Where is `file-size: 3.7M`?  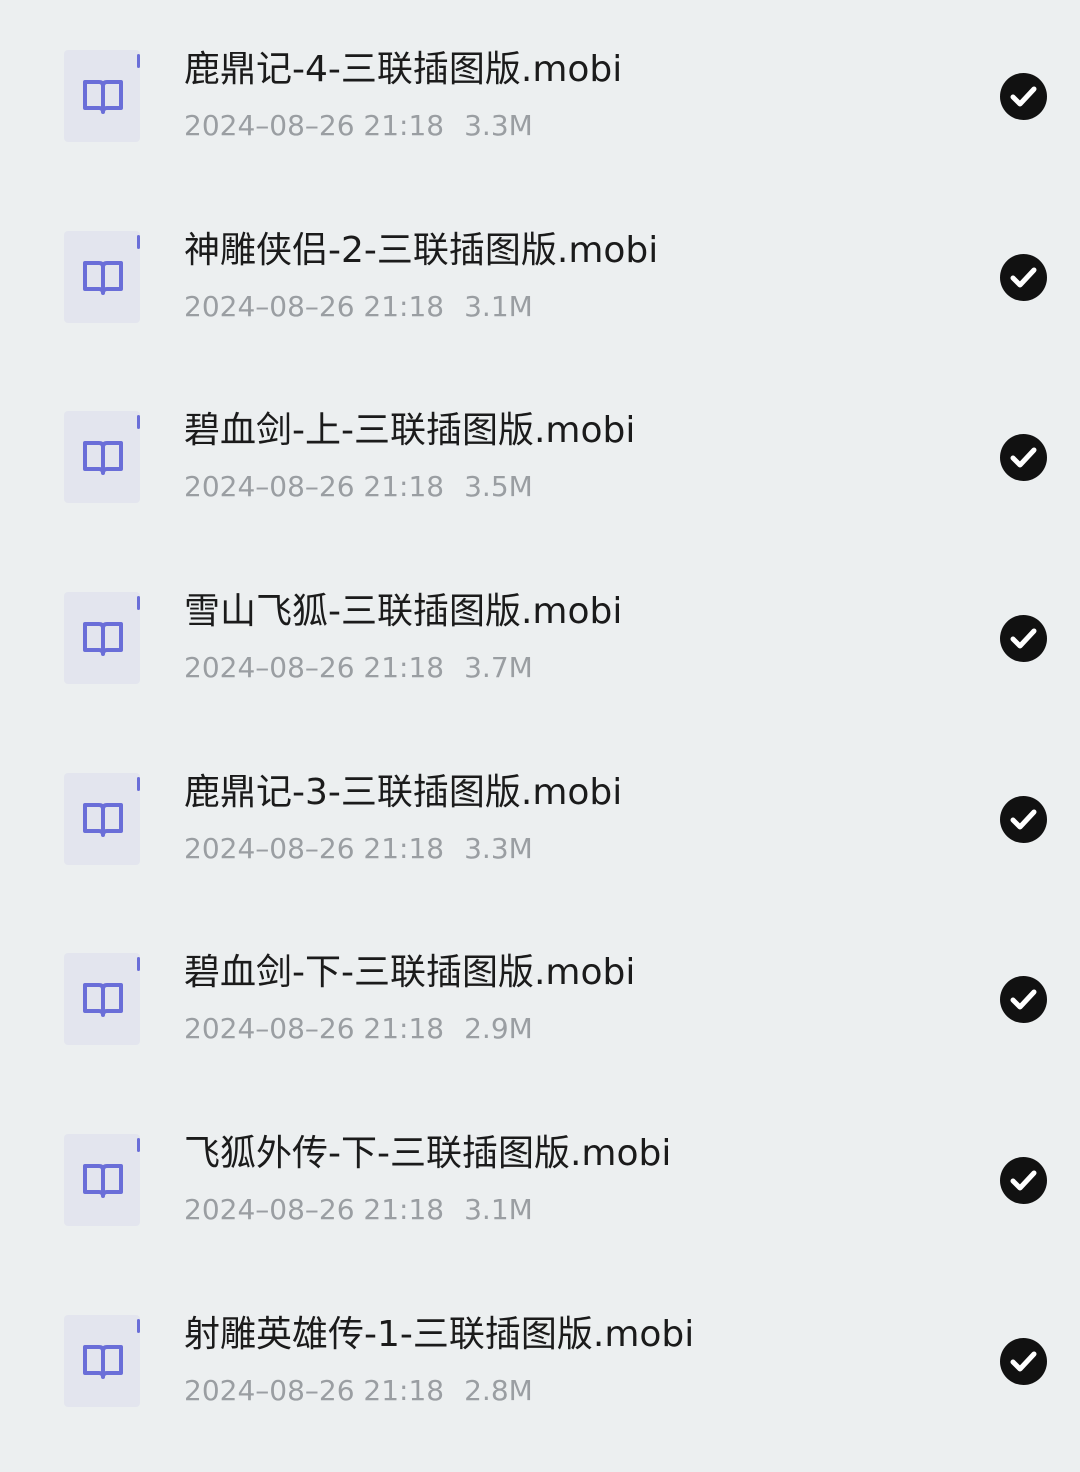
file-size: 3.7M is located at coordinates (498, 667).